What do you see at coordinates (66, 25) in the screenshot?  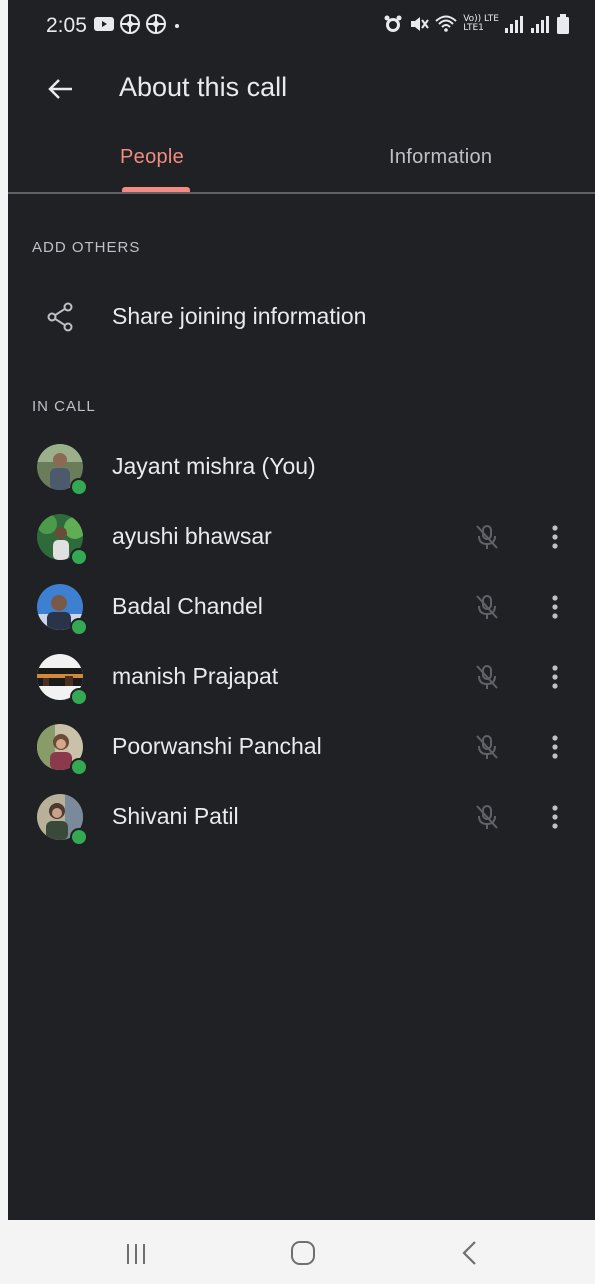 I see `status-time: 2:05` at bounding box center [66, 25].